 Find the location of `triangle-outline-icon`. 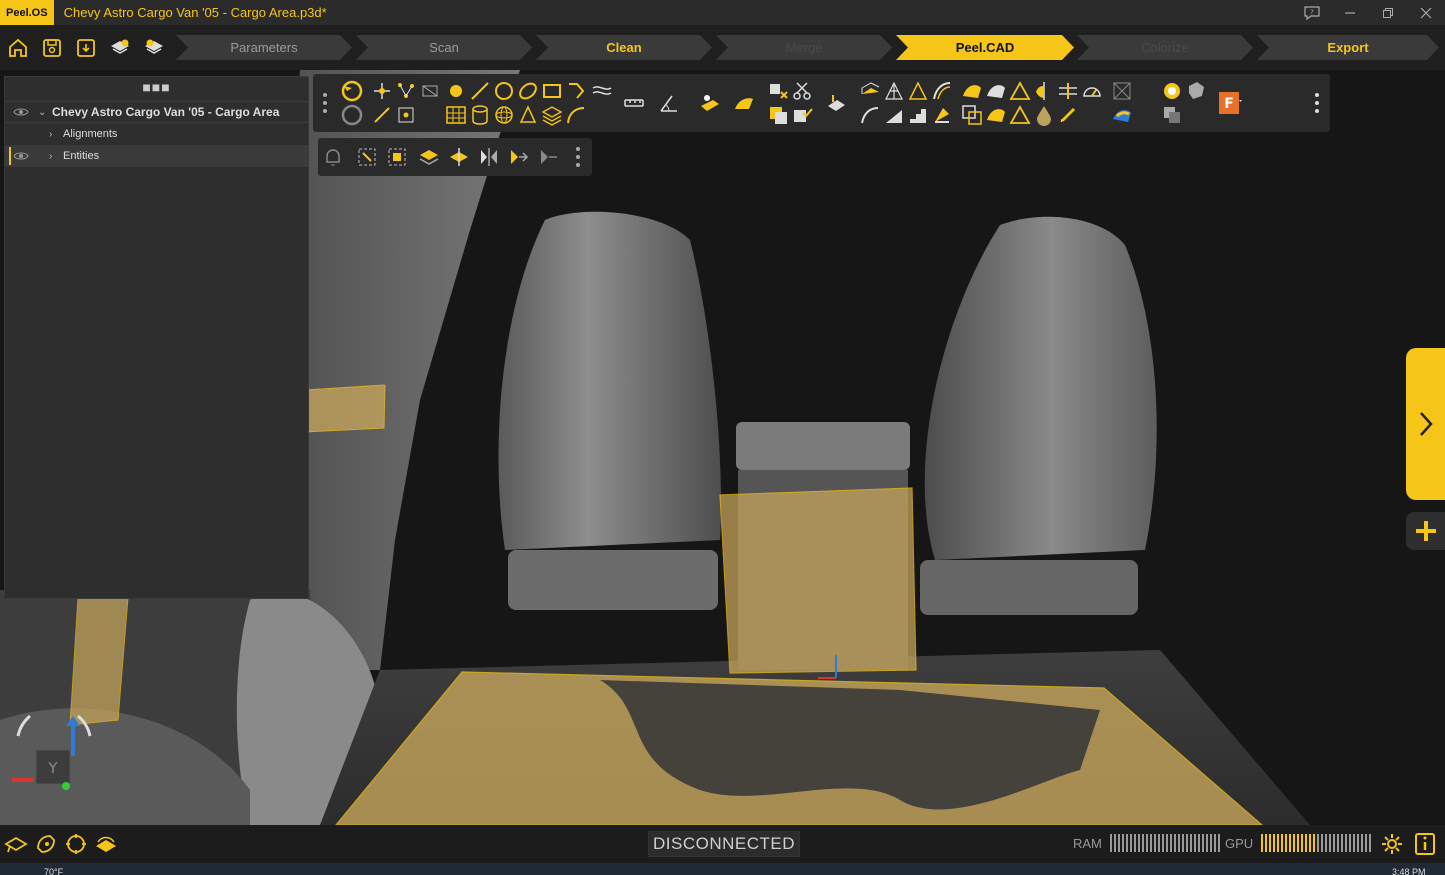

triangle-outline-icon is located at coordinates (1020, 115).